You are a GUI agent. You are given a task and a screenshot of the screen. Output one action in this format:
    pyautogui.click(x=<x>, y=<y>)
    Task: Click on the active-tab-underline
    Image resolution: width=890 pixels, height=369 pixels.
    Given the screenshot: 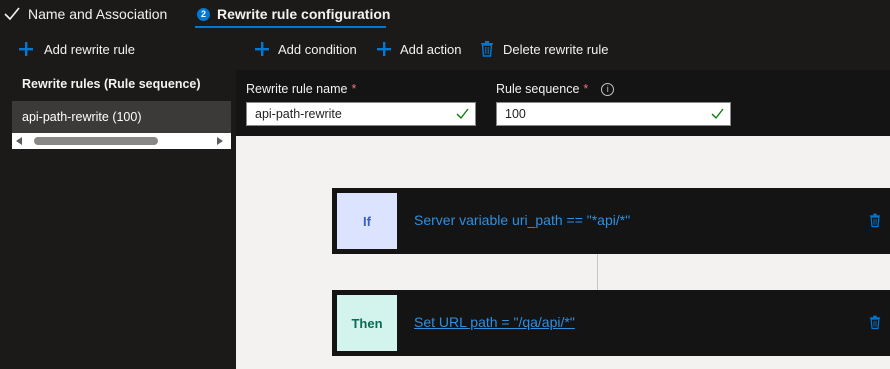 What is the action you would take?
    pyautogui.click(x=290, y=27)
    